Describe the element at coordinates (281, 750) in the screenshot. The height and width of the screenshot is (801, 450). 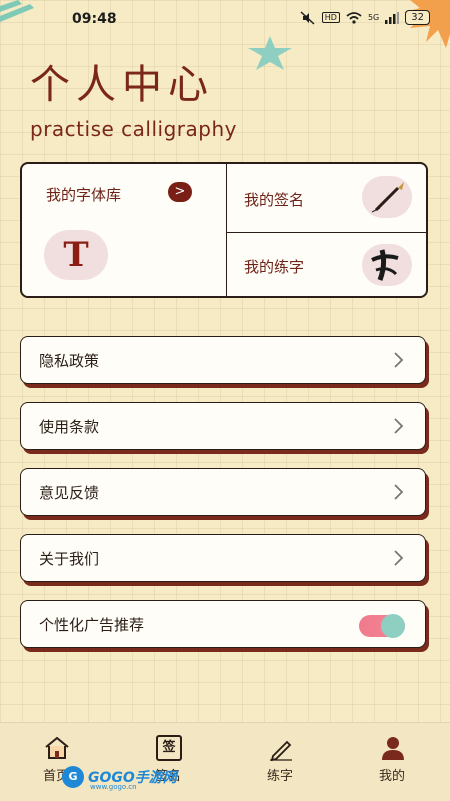
I see `pencil-icon` at that location.